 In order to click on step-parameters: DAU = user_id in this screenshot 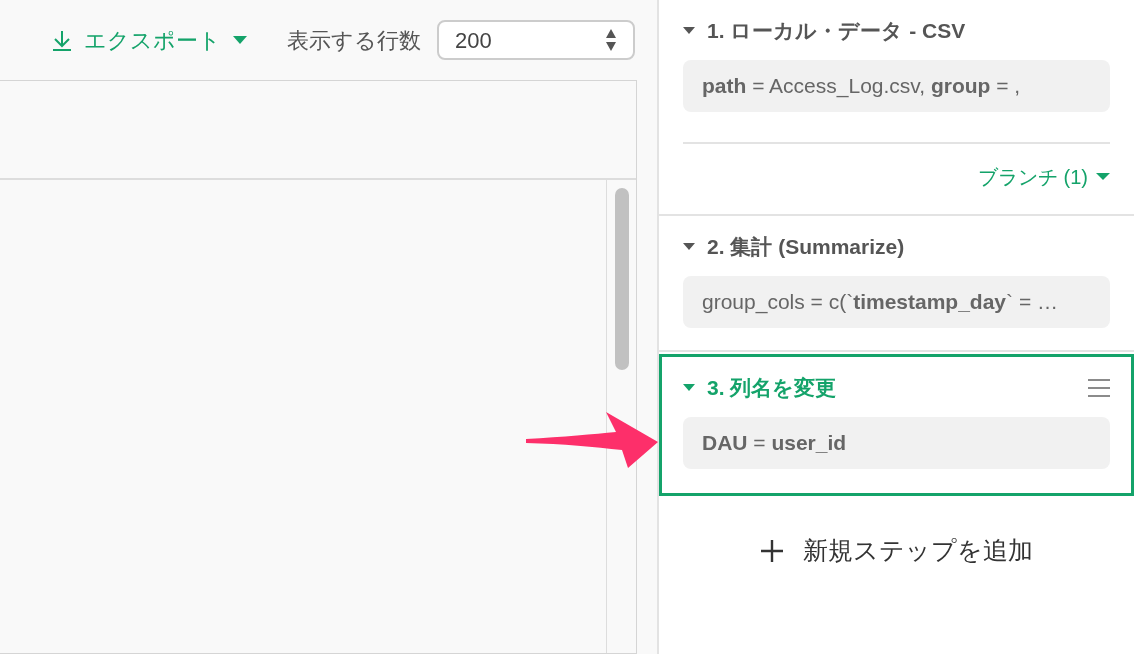, I will do `click(896, 443)`.